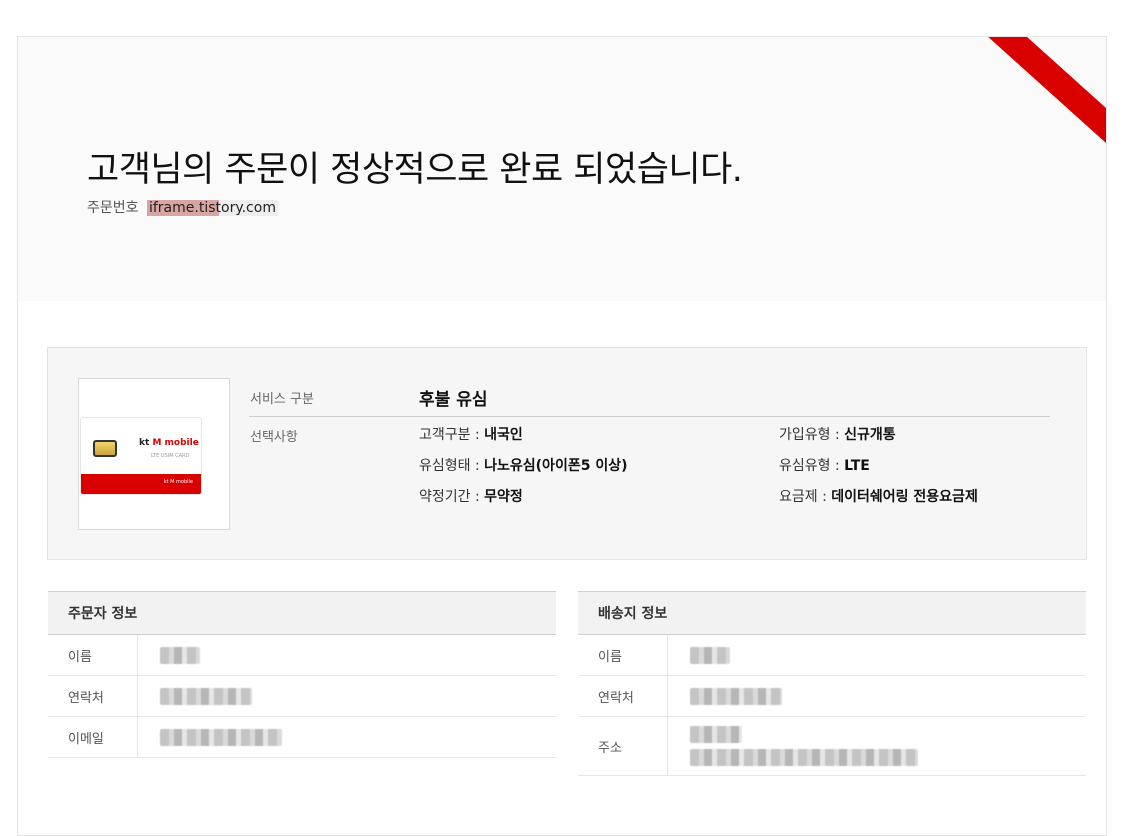 The width and height of the screenshot is (1143, 836). What do you see at coordinates (113, 208) in the screenshot?
I see `order-number-label: 주문번호` at bounding box center [113, 208].